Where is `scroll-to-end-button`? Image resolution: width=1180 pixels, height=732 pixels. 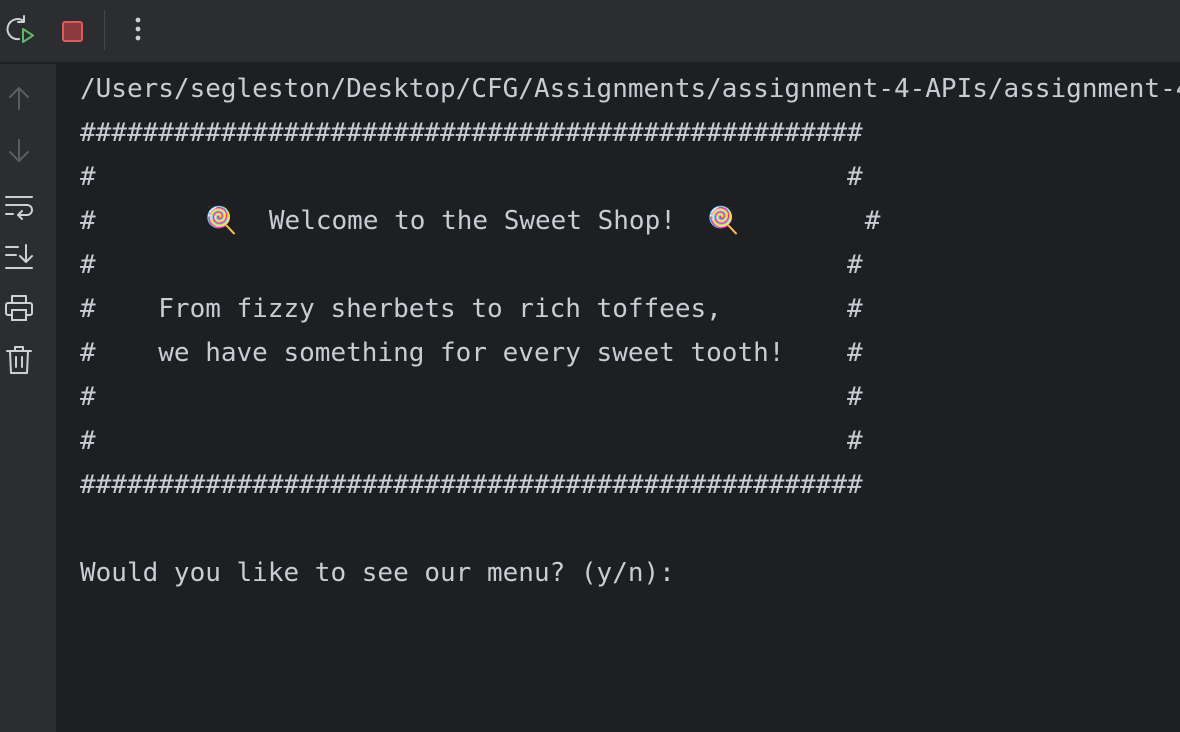
scroll-to-end-button is located at coordinates (19, 258).